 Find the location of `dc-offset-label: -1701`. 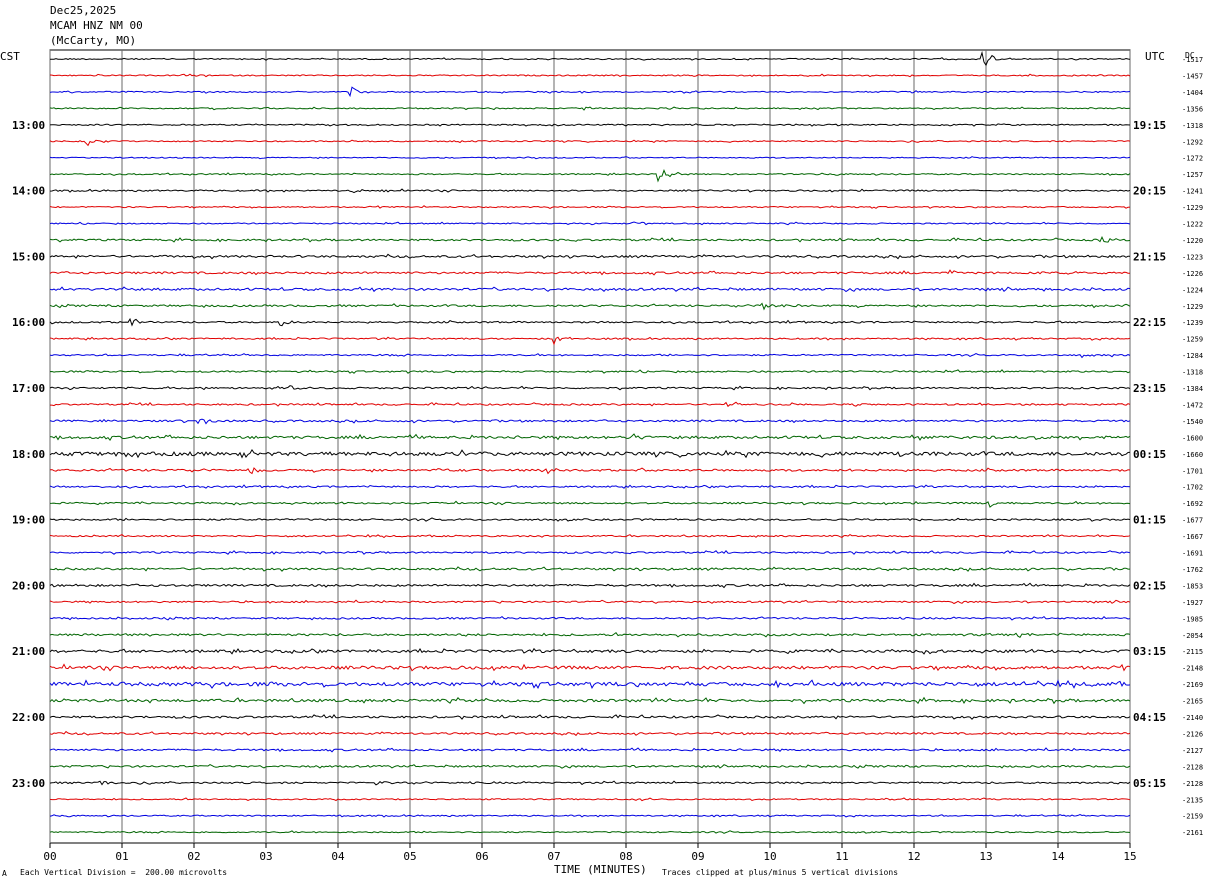

dc-offset-label: -1701 is located at coordinates (1192, 471).